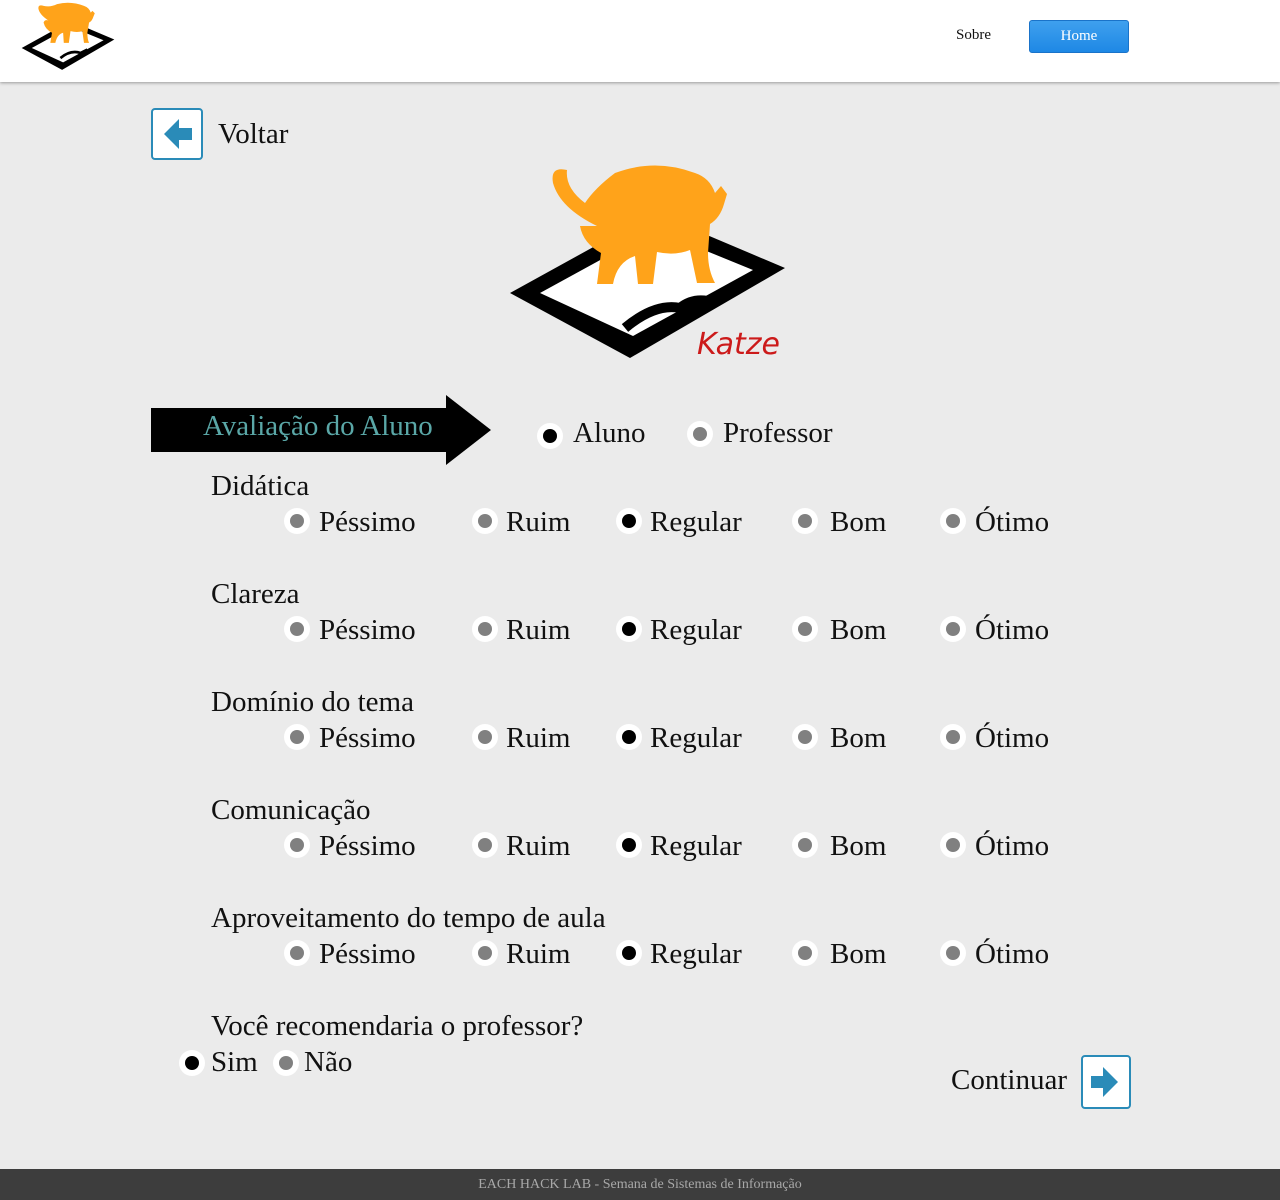 The width and height of the screenshot is (1280, 1200). I want to click on arrow-right-icon, so click(1104, 1082).